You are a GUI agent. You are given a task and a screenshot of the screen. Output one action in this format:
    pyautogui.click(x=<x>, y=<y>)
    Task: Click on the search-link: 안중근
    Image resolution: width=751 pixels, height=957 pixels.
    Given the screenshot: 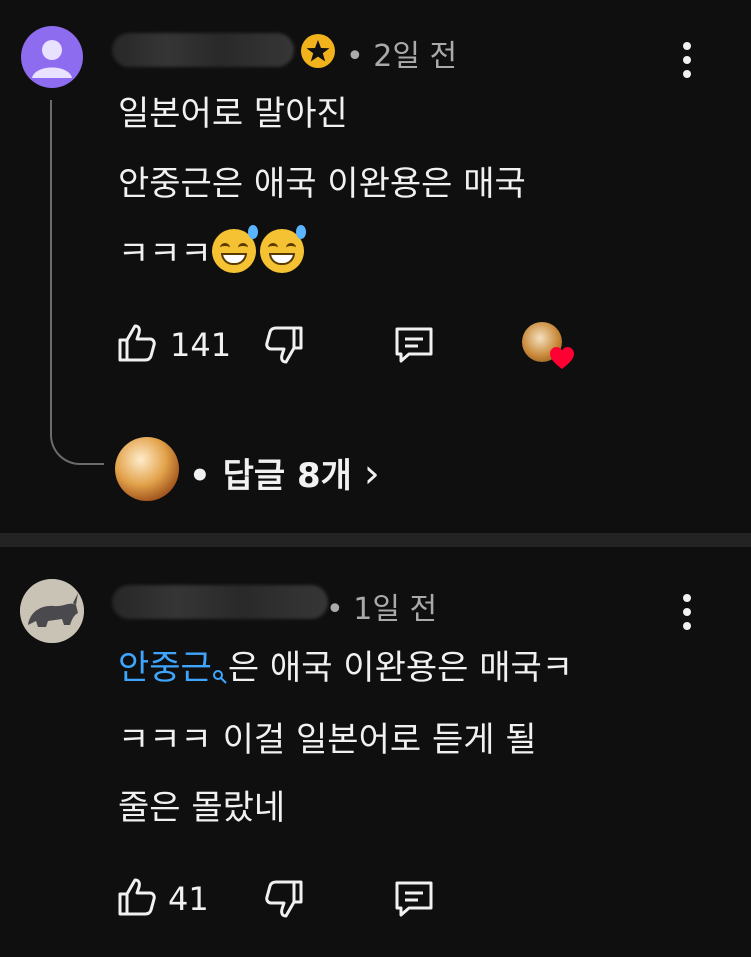 What is the action you would take?
    pyautogui.click(x=173, y=668)
    